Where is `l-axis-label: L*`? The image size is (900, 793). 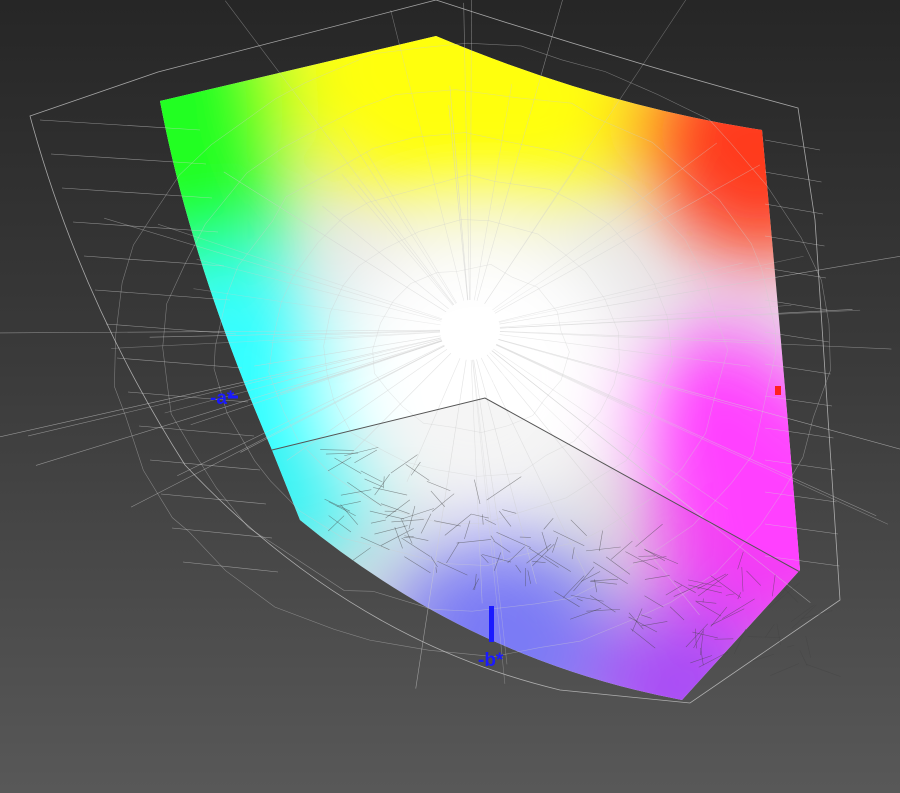
l-axis-label: L* is located at coordinates (498, 378).